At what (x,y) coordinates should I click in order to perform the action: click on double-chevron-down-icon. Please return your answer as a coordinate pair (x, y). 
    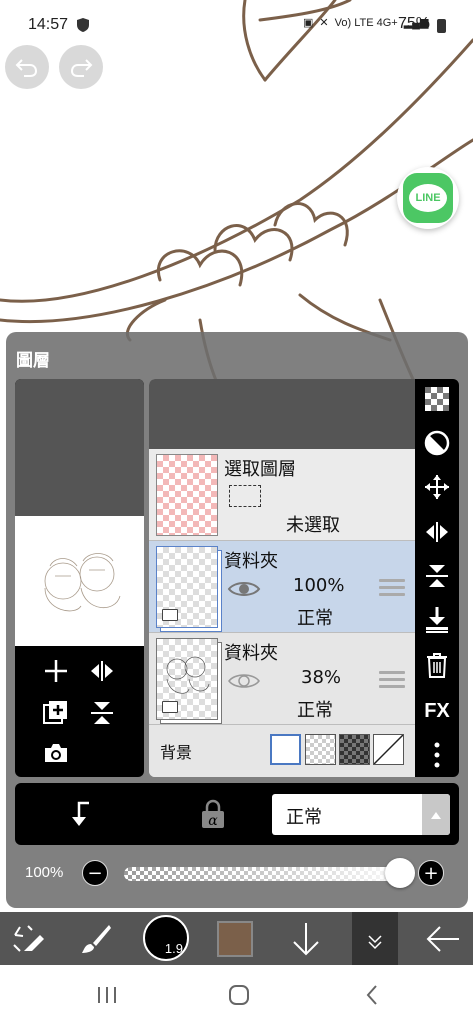
    Looking at the image, I should click on (375, 942).